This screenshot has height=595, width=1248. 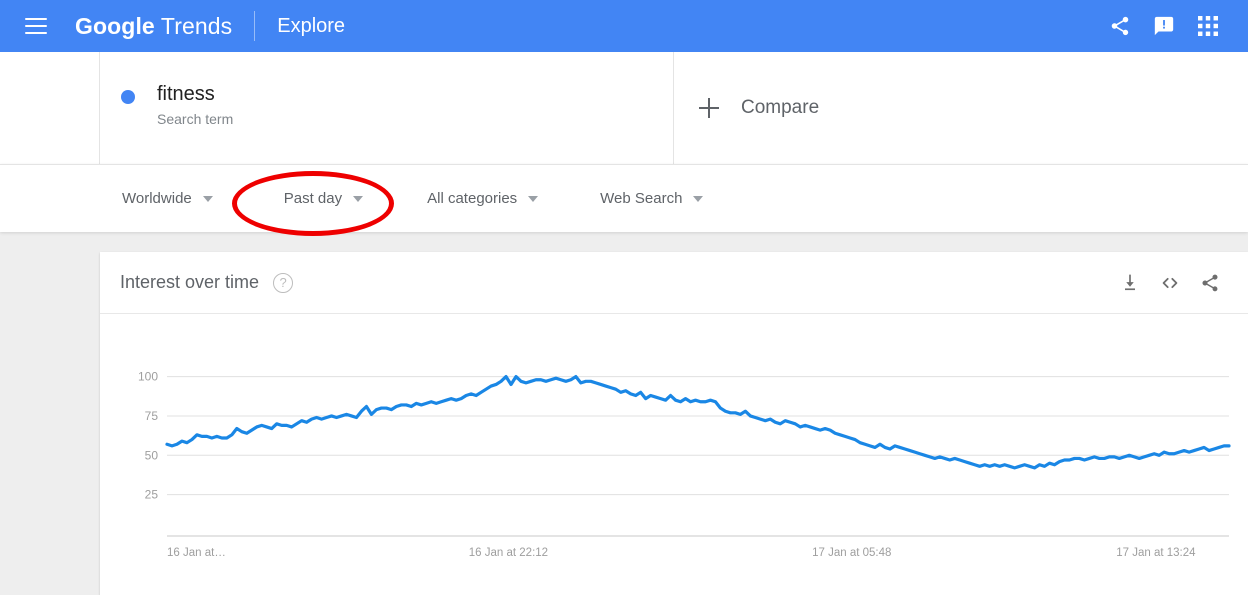 I want to click on chart-series-line, so click(x=698, y=422).